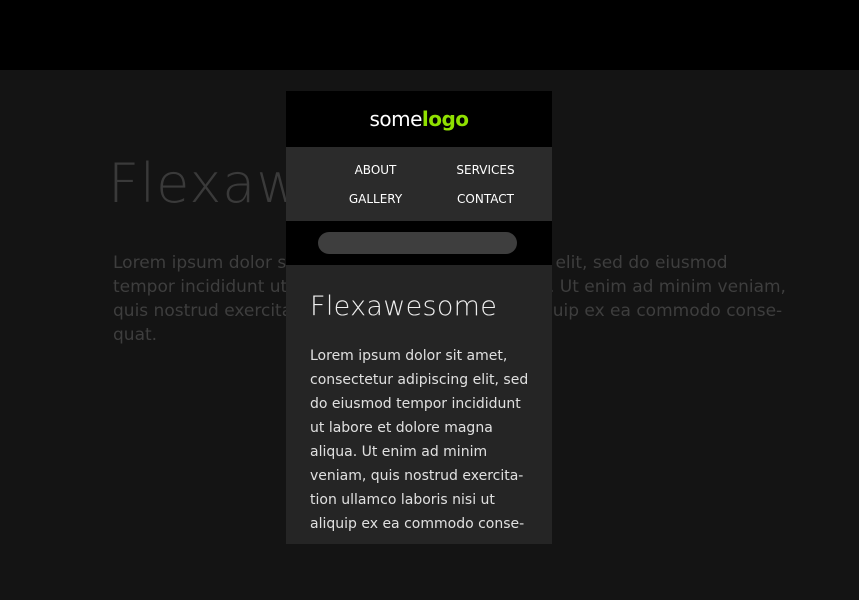 This screenshot has height=600, width=859. I want to click on content-text-line: Lorem ipsum dolor sit amet,, so click(409, 356).